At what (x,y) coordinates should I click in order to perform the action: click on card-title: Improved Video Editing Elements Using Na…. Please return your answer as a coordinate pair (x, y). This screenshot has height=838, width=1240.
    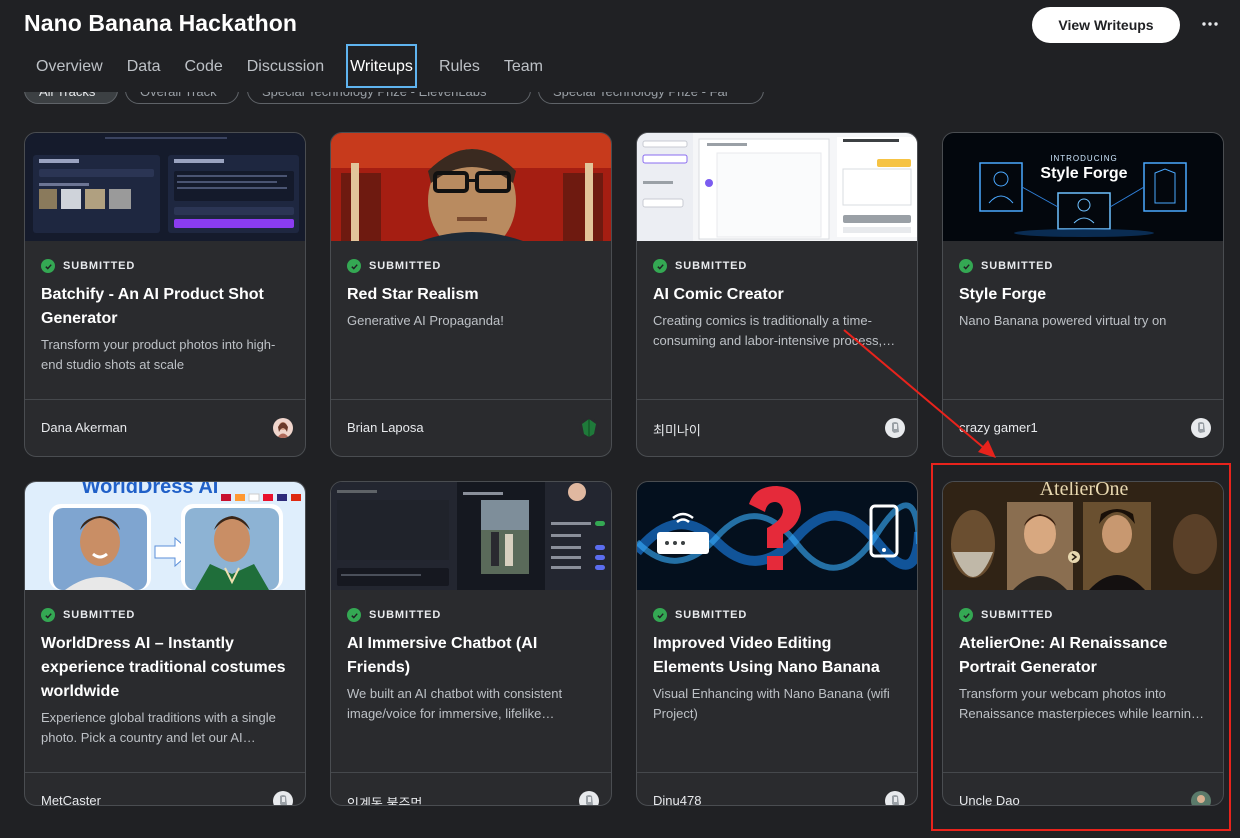
    Looking at the image, I should click on (766, 655).